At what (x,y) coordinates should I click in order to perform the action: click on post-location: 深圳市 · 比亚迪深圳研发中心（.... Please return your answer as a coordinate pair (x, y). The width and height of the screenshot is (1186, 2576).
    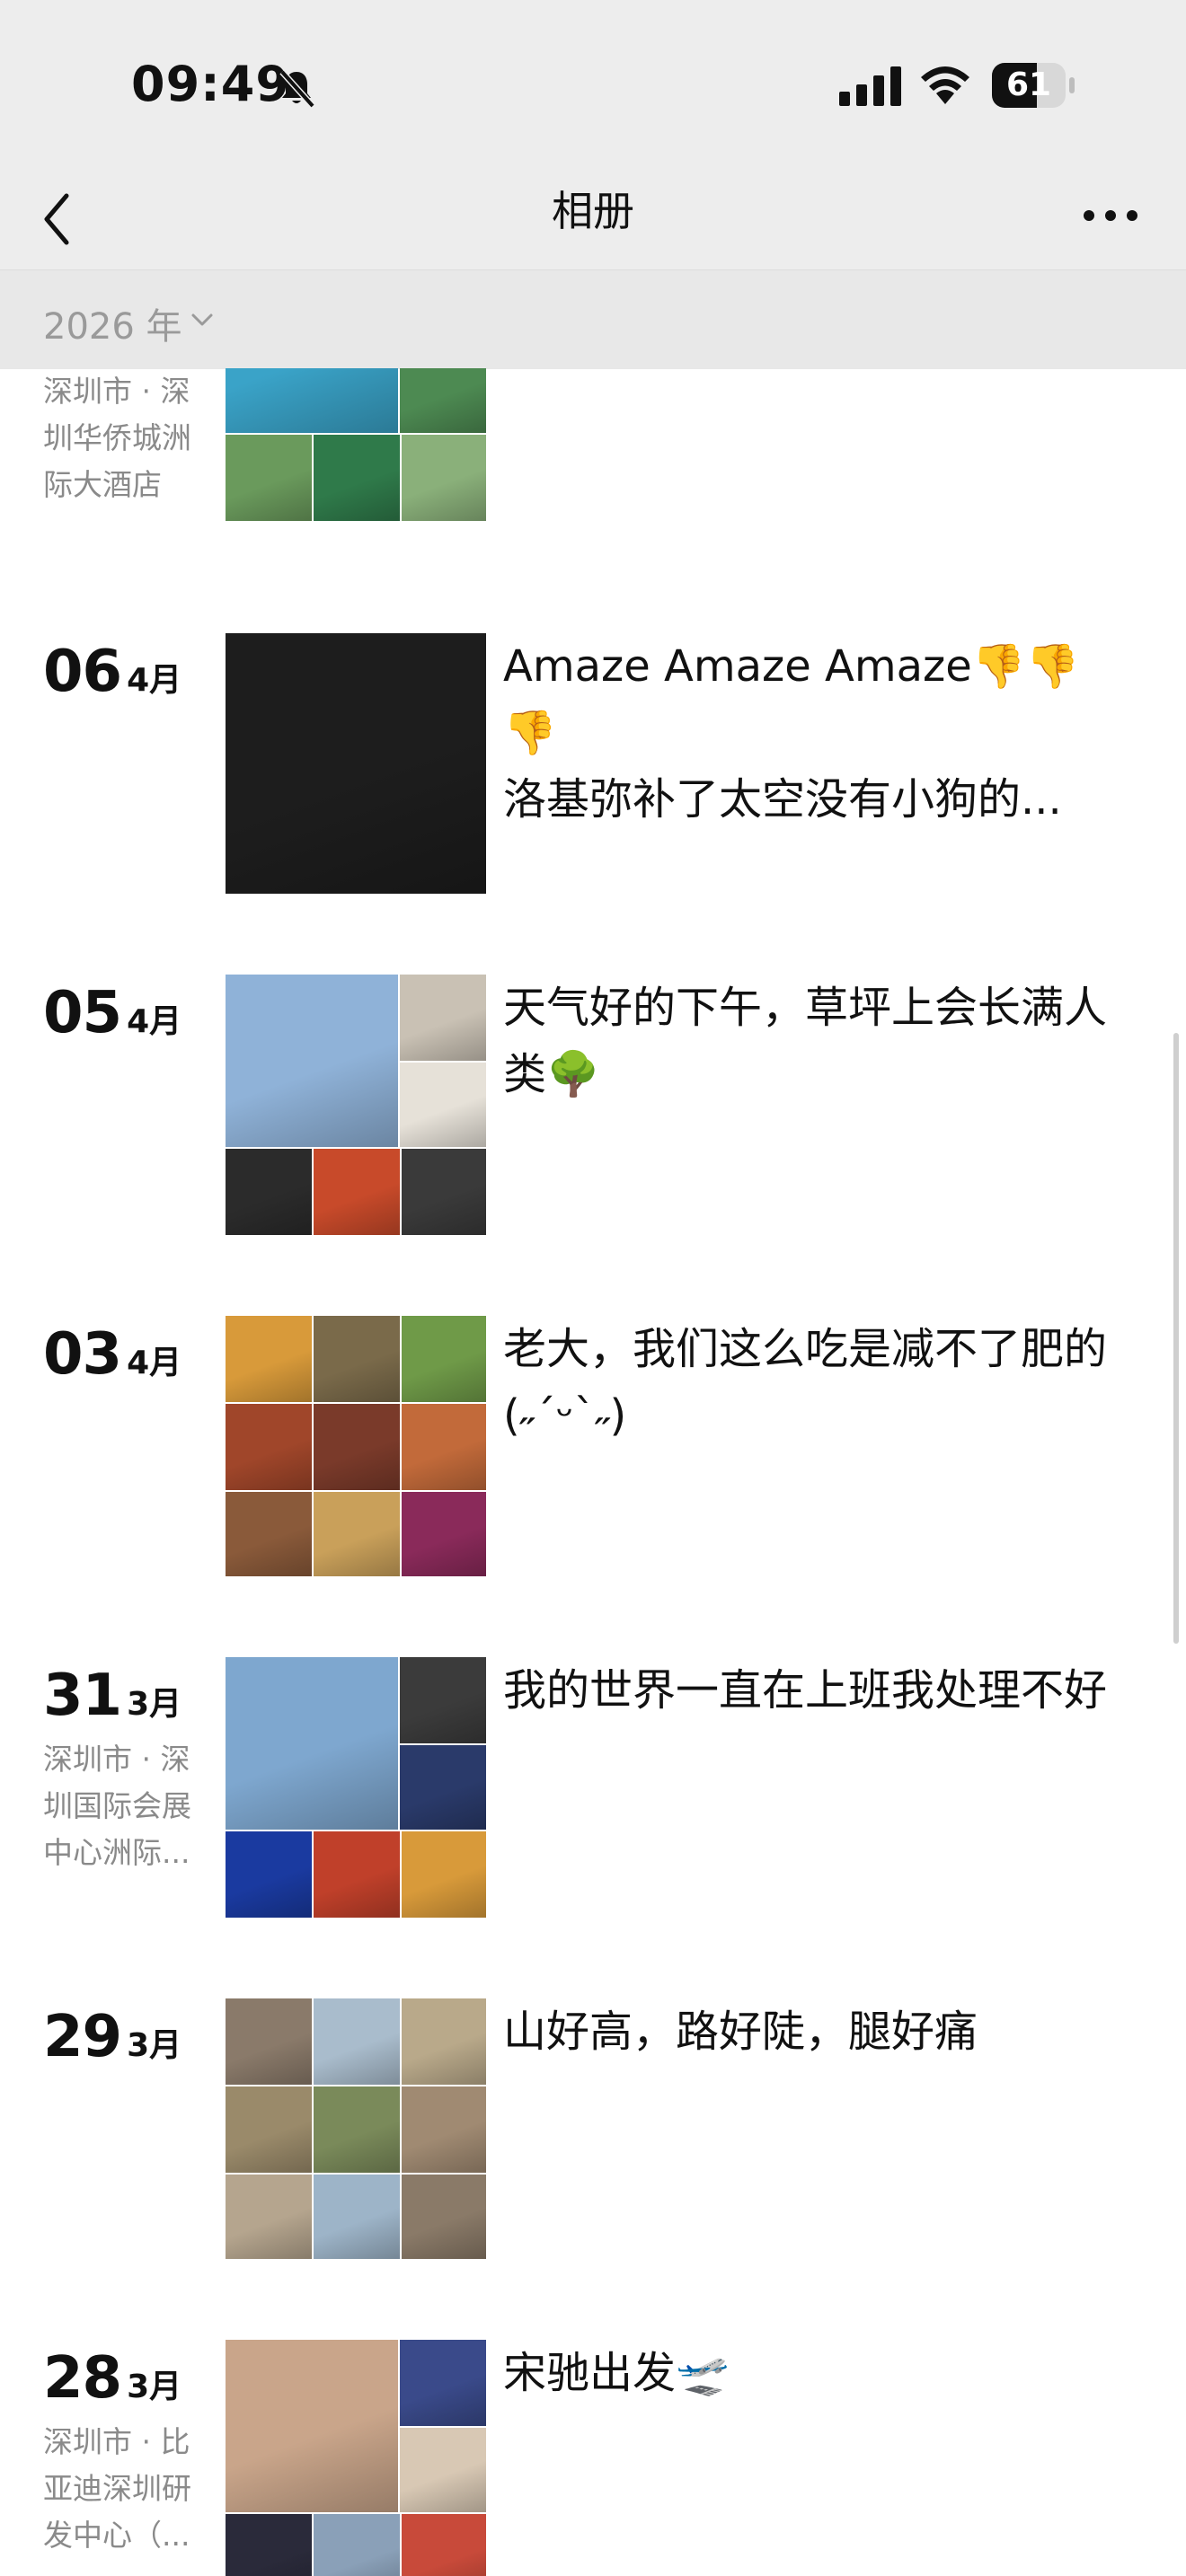
    Looking at the image, I should click on (117, 2488).